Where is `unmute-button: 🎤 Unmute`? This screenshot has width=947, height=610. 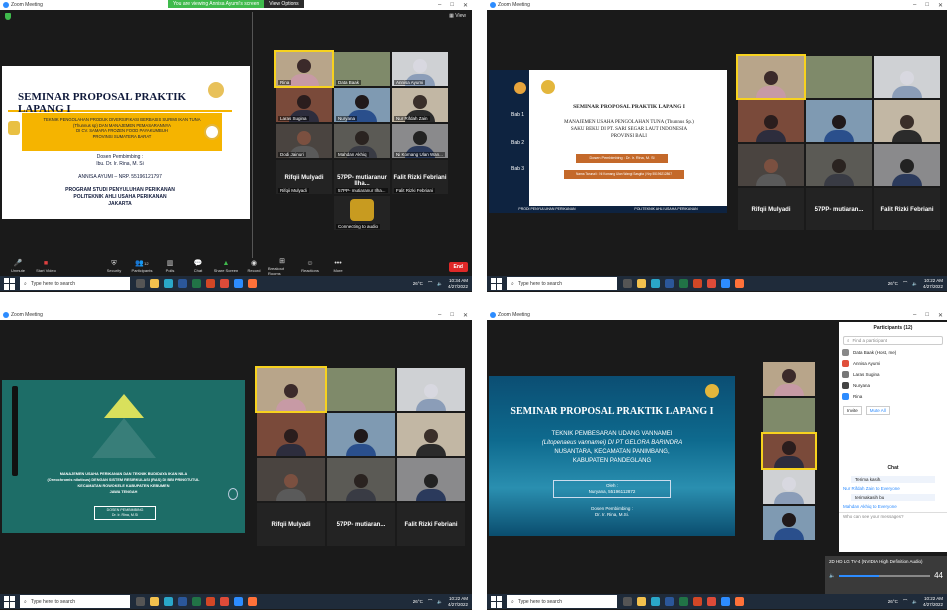
unmute-button: 🎤 Unmute is located at coordinates (18, 266).